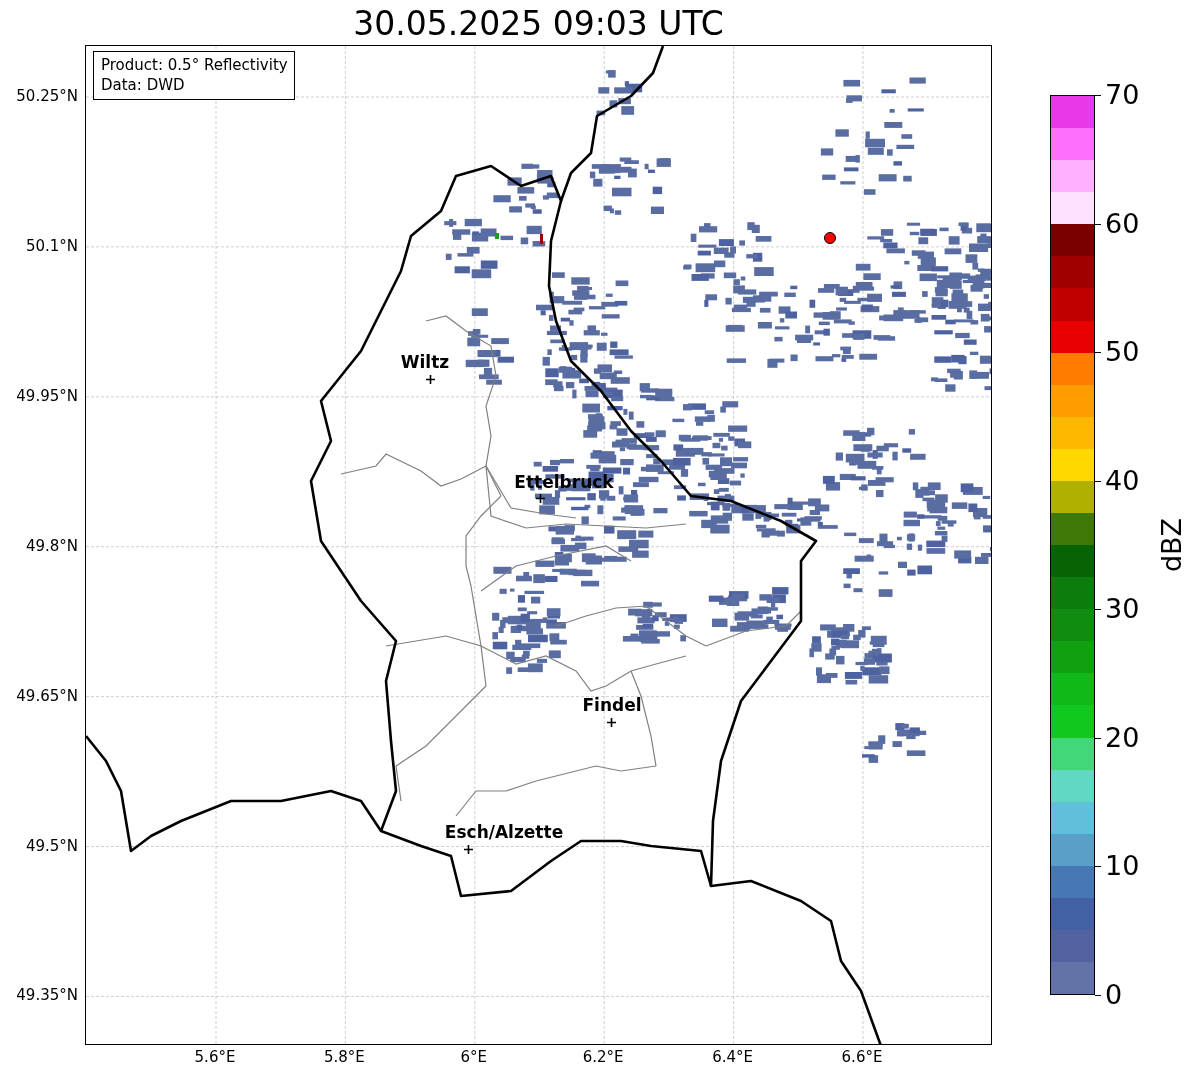 This screenshot has width=1184, height=1081. I want to click on latitude-label: 50.1°N, so click(51, 245).